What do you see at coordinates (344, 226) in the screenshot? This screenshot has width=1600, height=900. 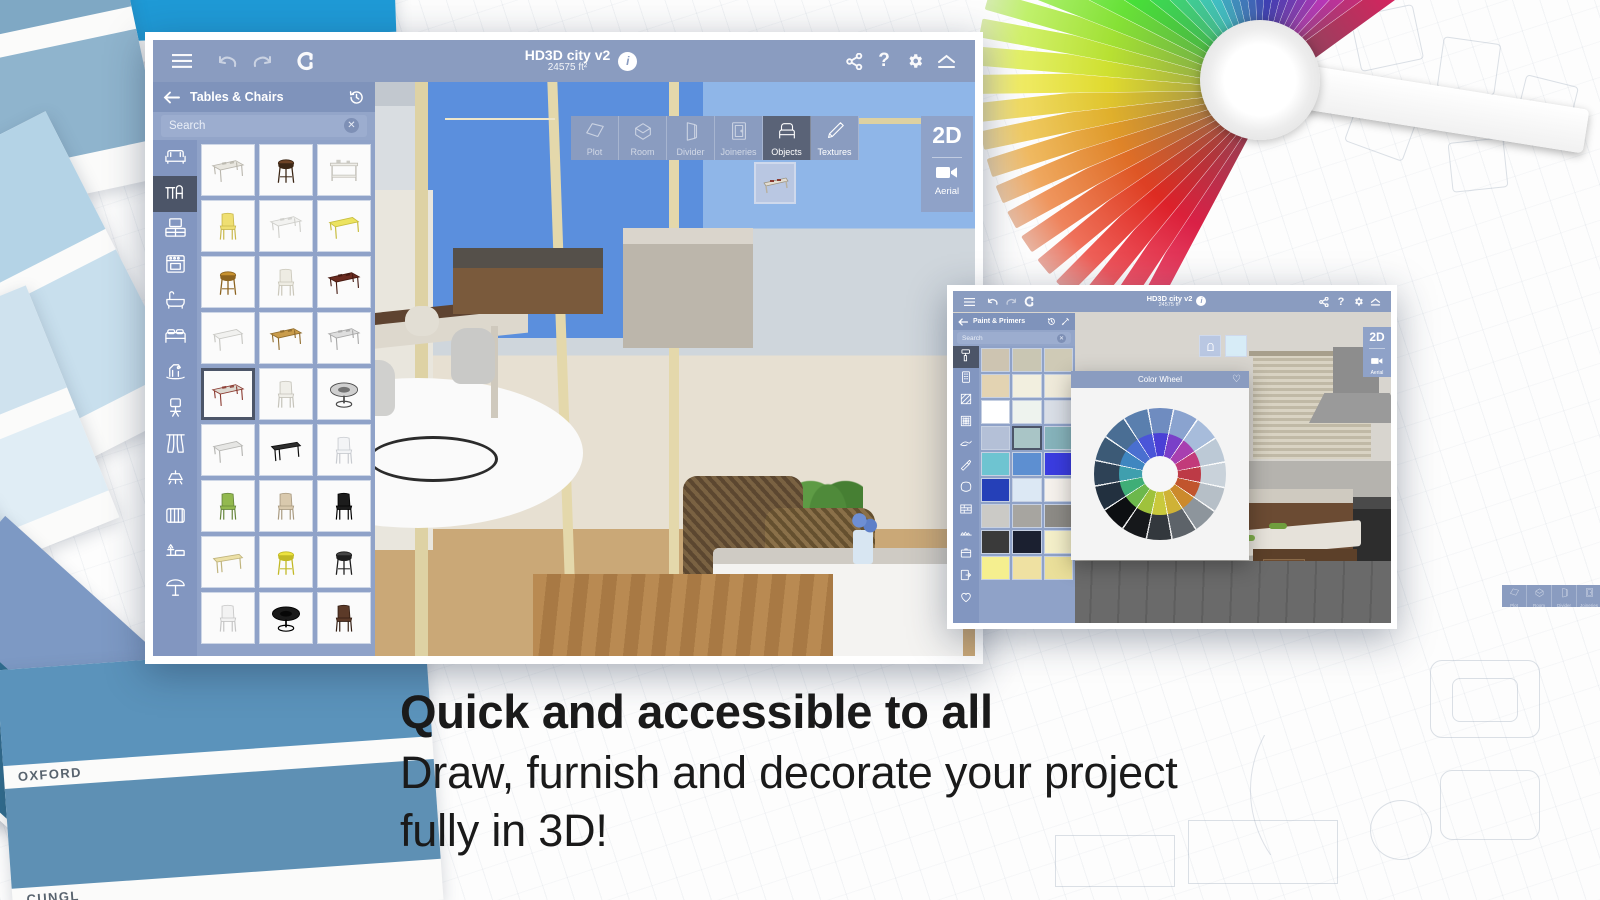 I see `furniture-thumb-yellow-desk` at bounding box center [344, 226].